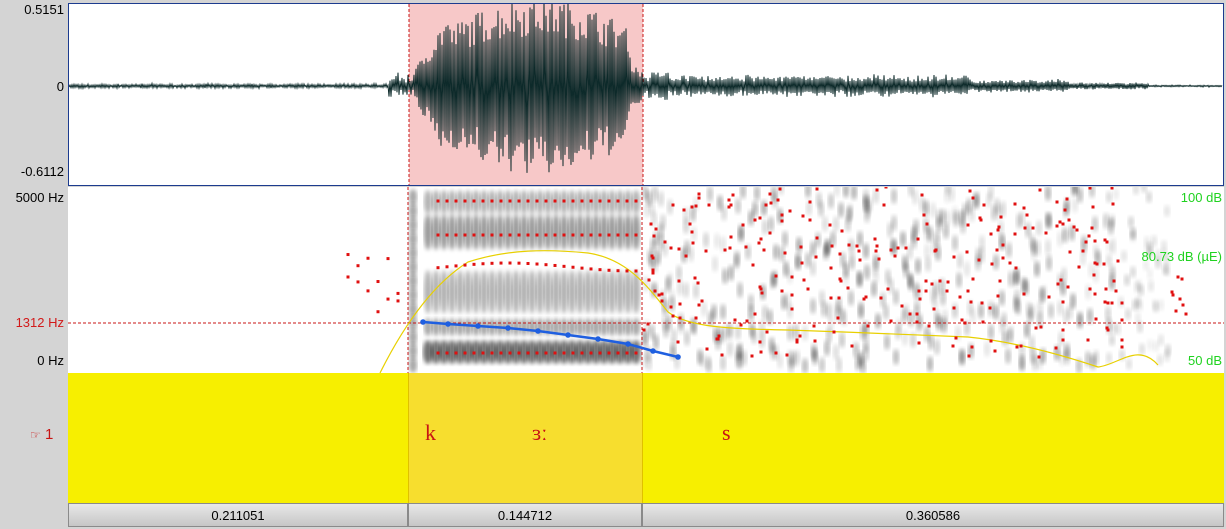  I want to click on duration-bar: 0.211051 0.144712 0.360586, so click(646, 516).